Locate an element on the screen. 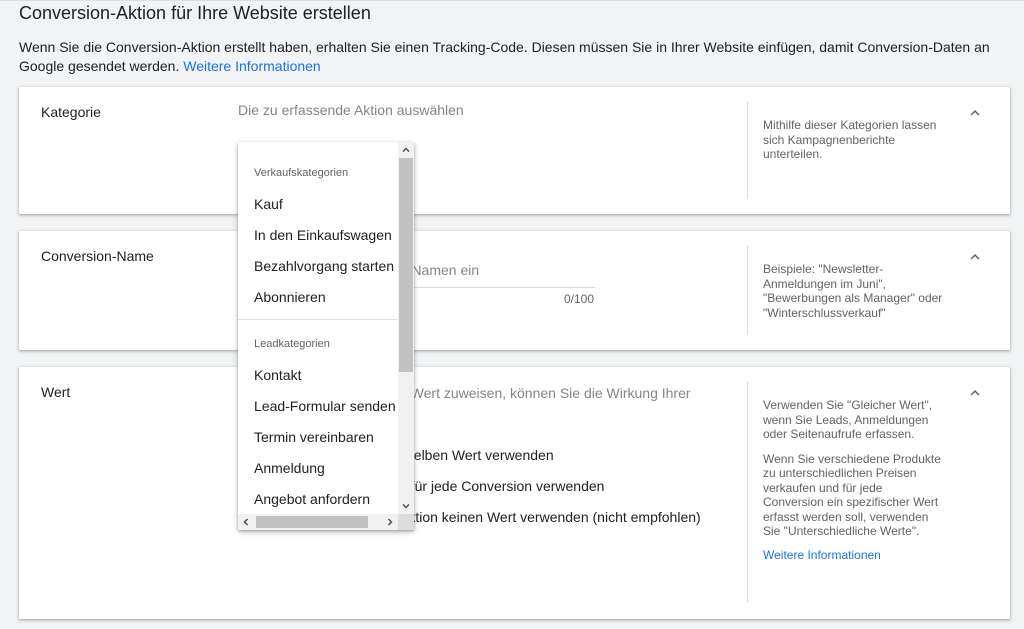 This screenshot has width=1024, height=629. wert-option-different: e für jede Conversion verwenden is located at coordinates (501, 486).